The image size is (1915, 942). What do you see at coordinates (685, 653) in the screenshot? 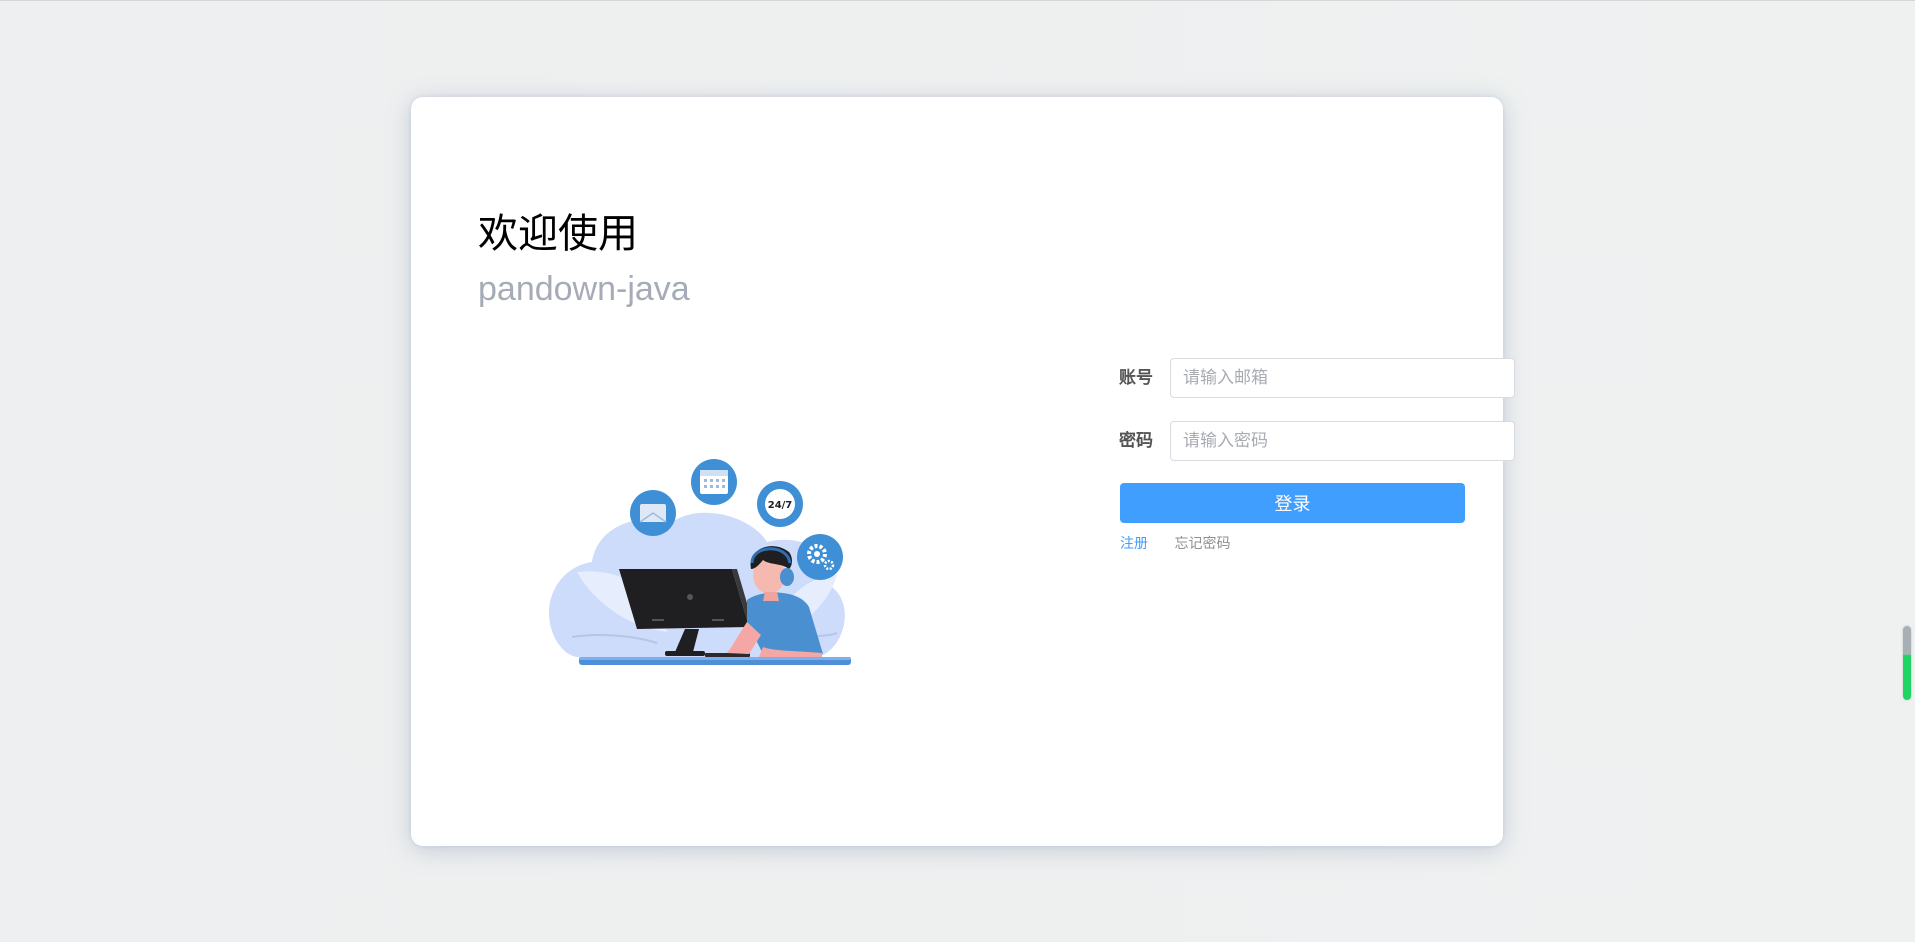
I see `monitor-base` at bounding box center [685, 653].